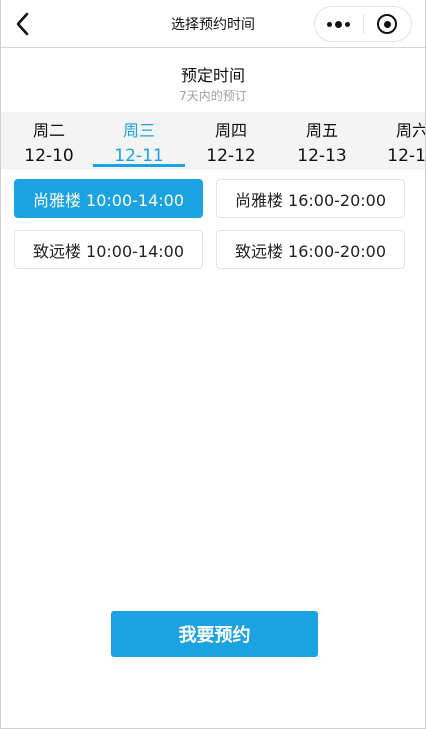 This screenshot has width=426, height=729. I want to click on tab-date: 12-11, so click(139, 156).